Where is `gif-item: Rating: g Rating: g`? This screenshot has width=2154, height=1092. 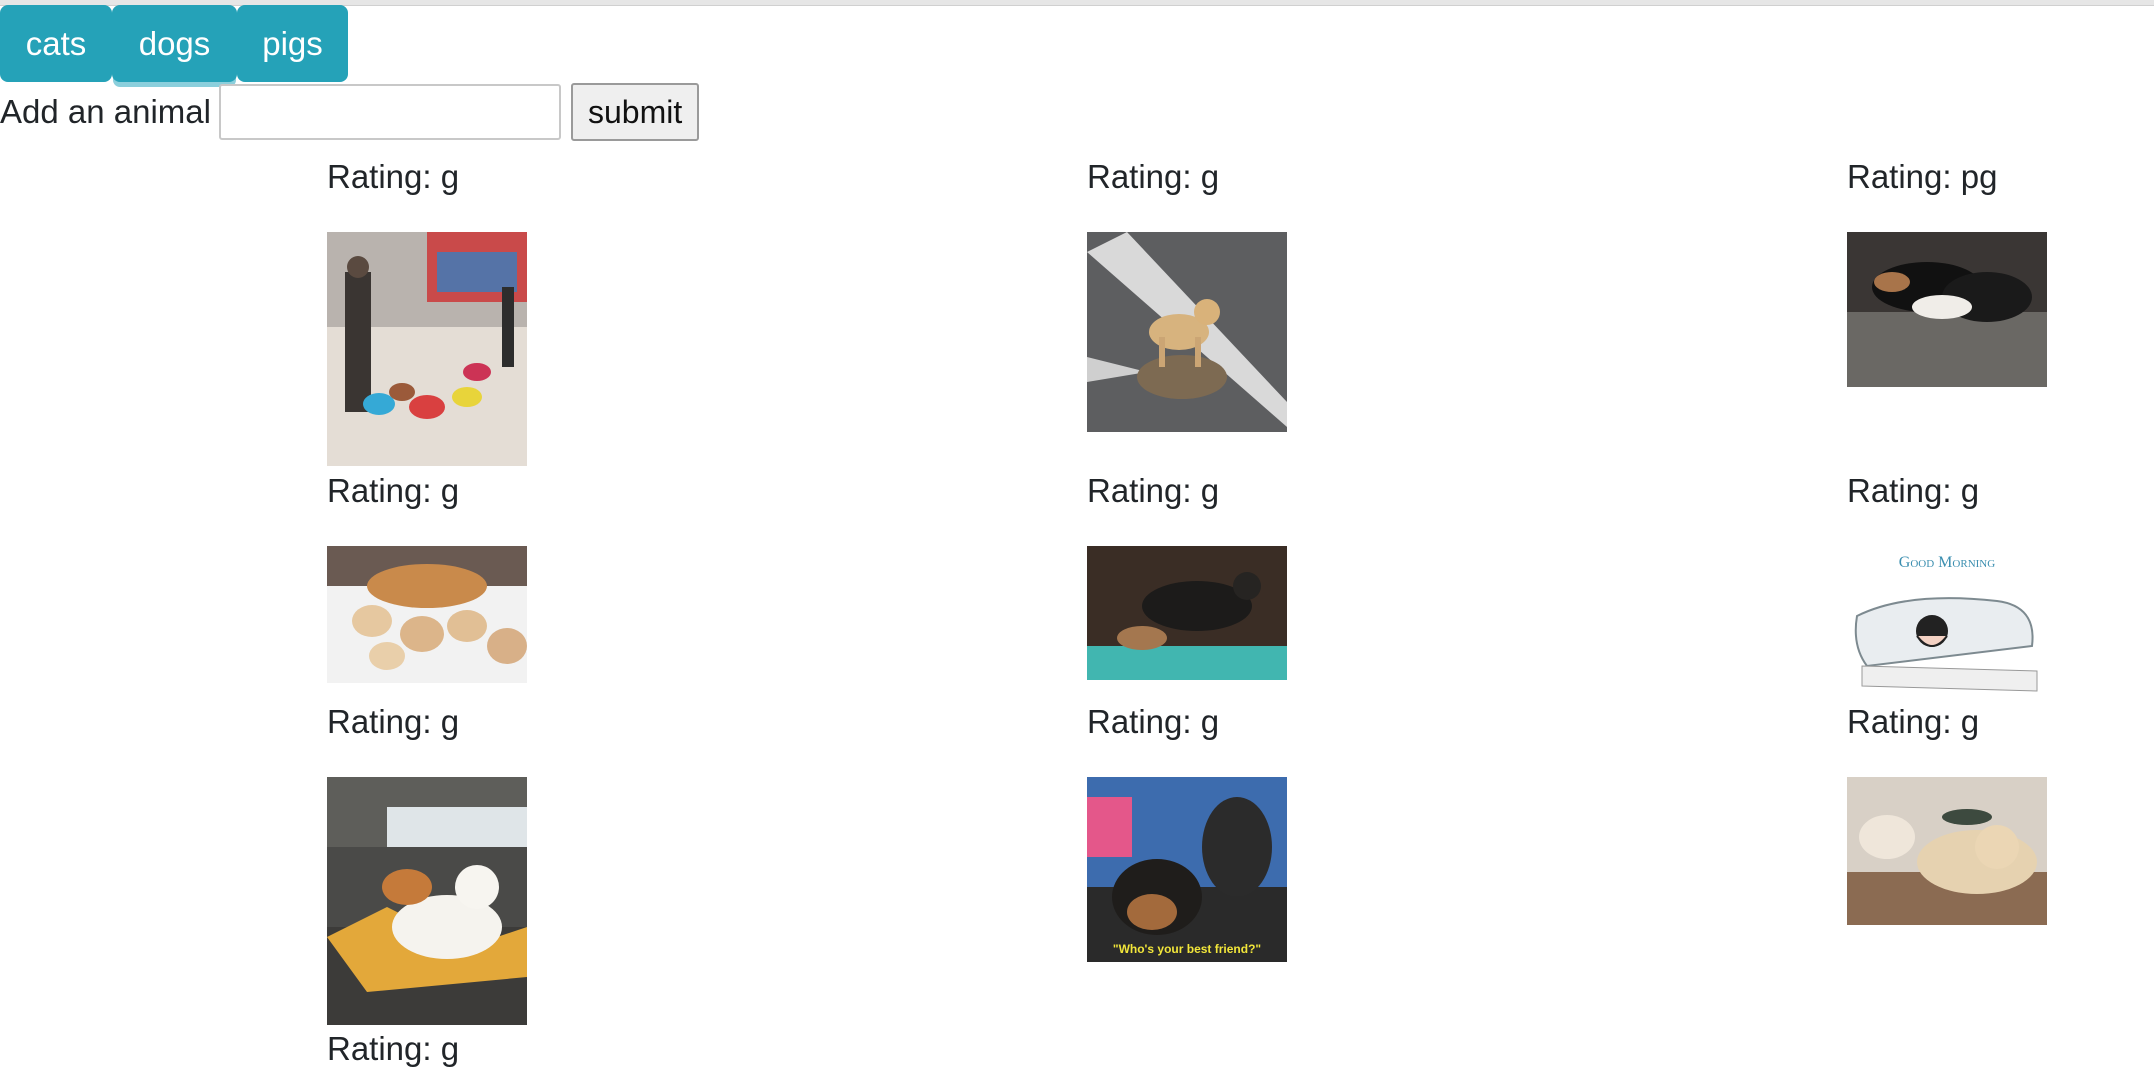
gif-item: Rating: g Rating: g is located at coordinates (437, 884).